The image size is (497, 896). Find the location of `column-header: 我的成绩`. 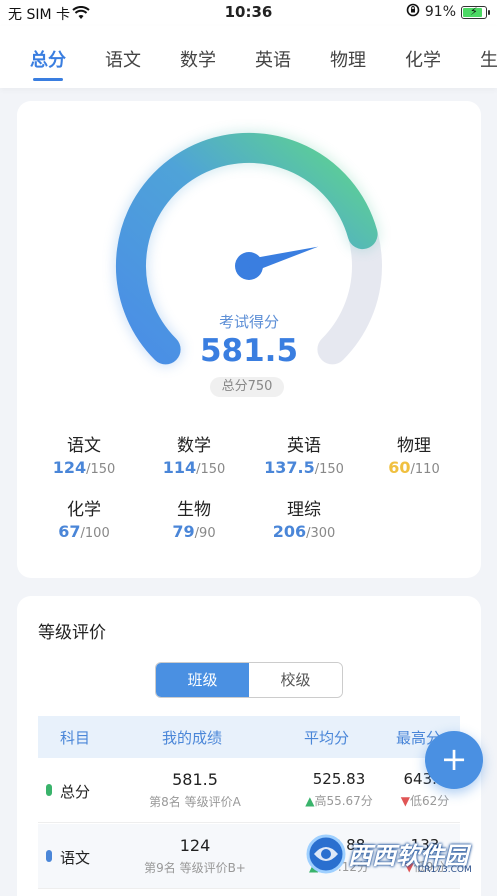

column-header: 我的成绩 is located at coordinates (192, 738).